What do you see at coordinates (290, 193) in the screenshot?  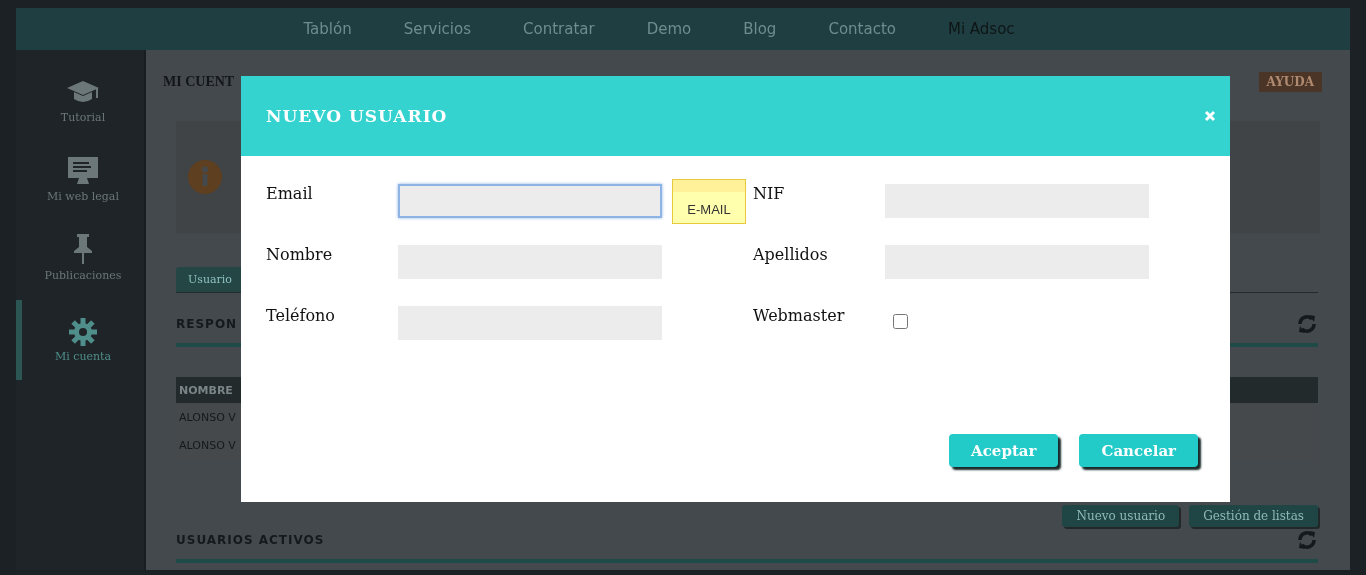 I see `field-label: Email` at bounding box center [290, 193].